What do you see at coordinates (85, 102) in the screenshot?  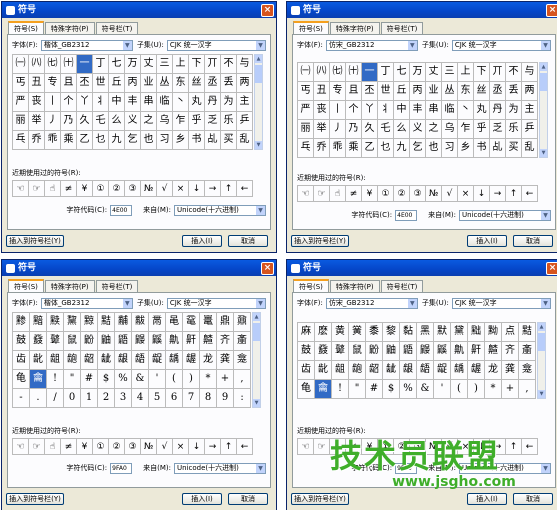 I see `symbol-cell: 丫` at bounding box center [85, 102].